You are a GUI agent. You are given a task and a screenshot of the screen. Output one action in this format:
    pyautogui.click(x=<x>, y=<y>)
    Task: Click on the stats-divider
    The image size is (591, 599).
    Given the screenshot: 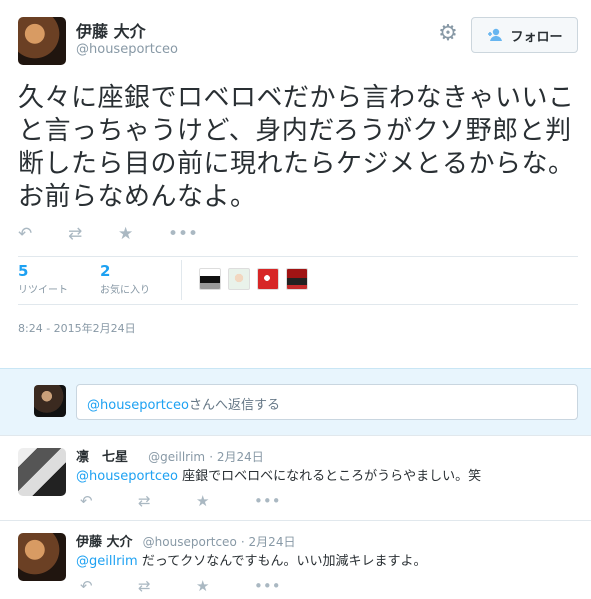 What is the action you would take?
    pyautogui.click(x=181, y=280)
    